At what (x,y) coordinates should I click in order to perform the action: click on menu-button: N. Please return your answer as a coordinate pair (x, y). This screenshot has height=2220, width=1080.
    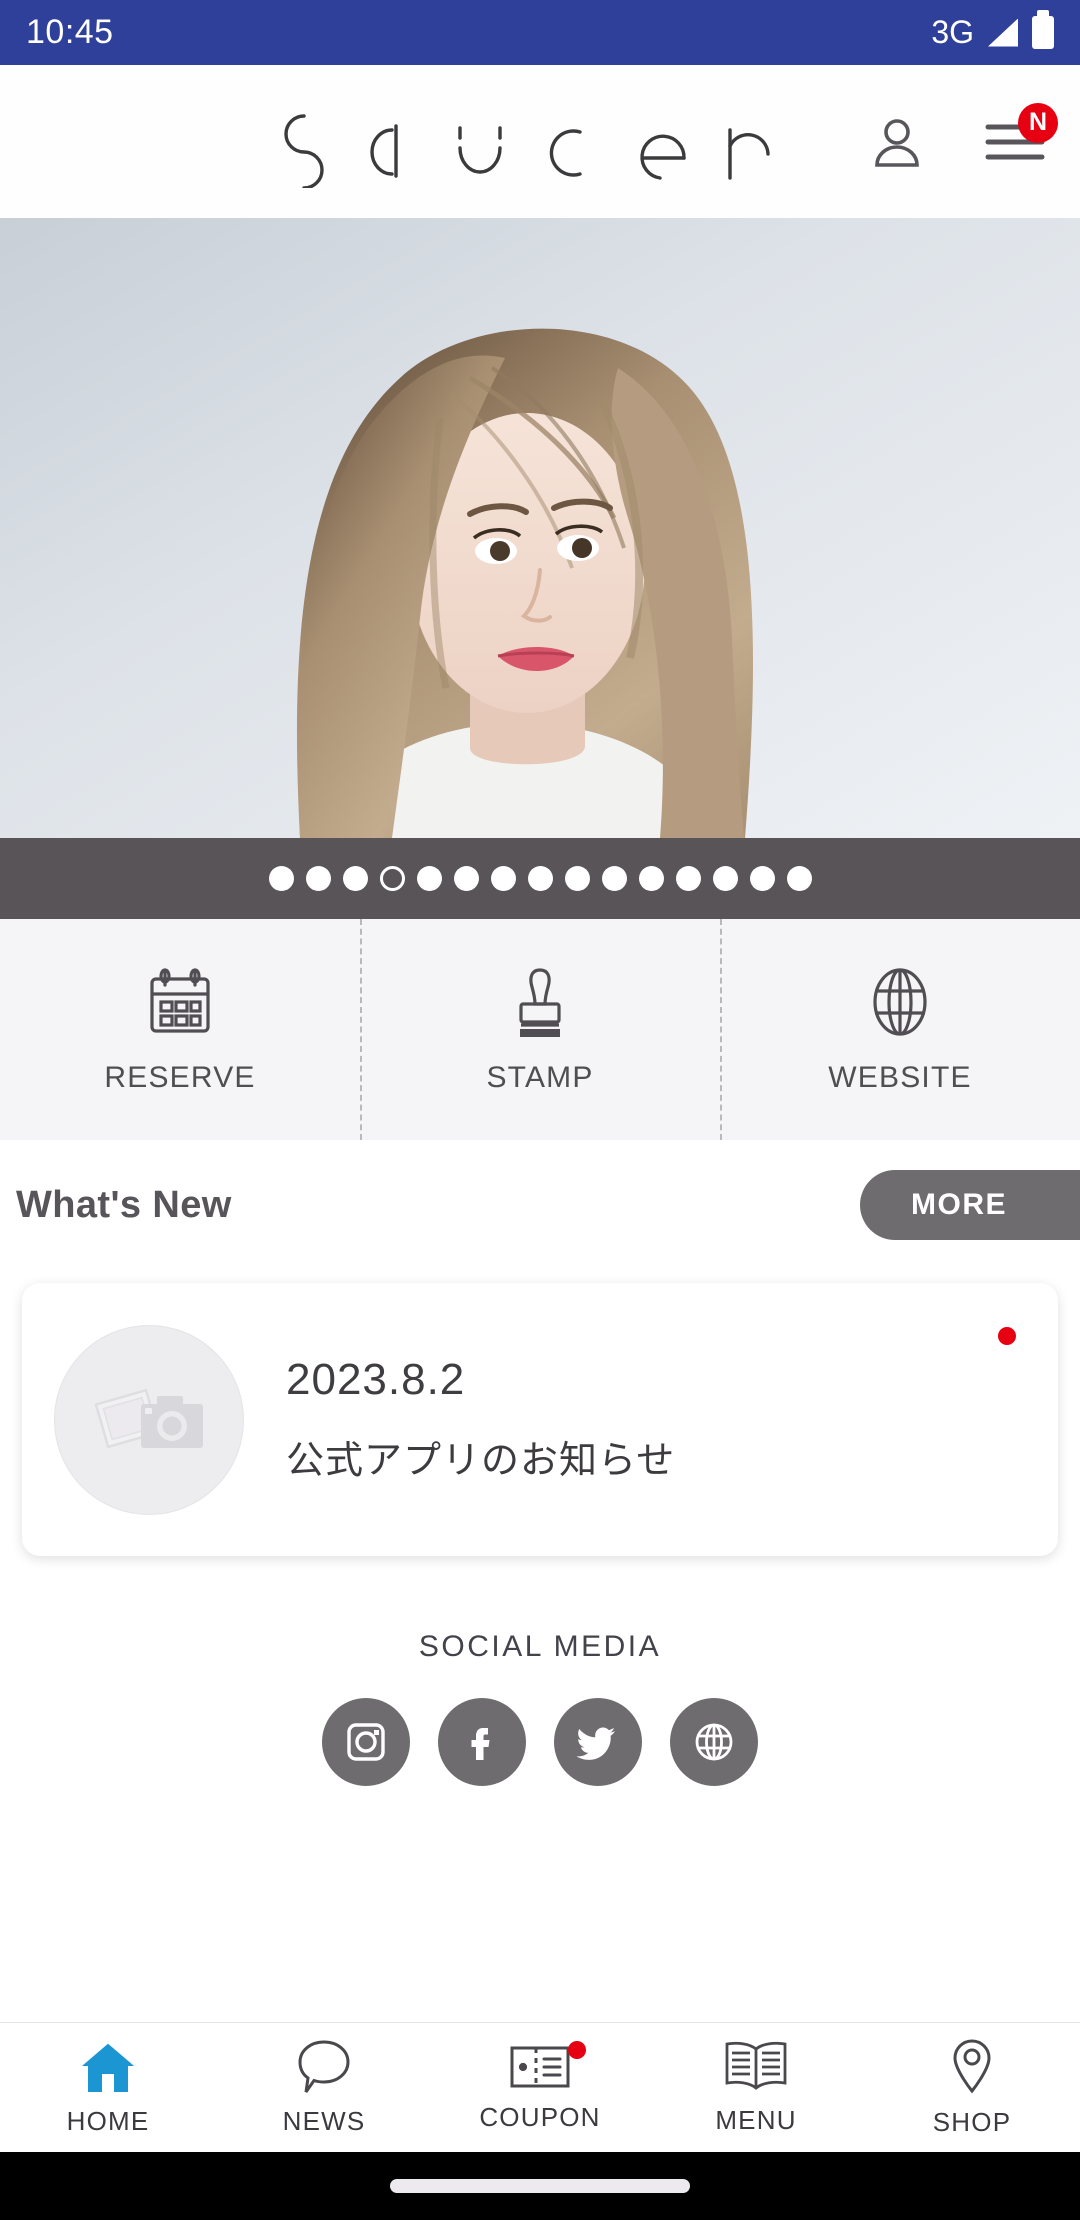
    Looking at the image, I should click on (1020, 138).